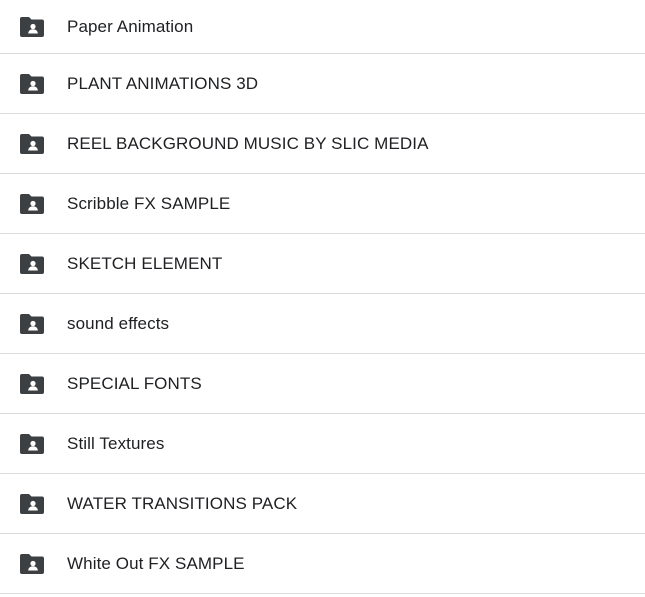 The width and height of the screenshot is (645, 597). What do you see at coordinates (145, 263) in the screenshot?
I see `folder-name: SKETCH ELEMENT` at bounding box center [145, 263].